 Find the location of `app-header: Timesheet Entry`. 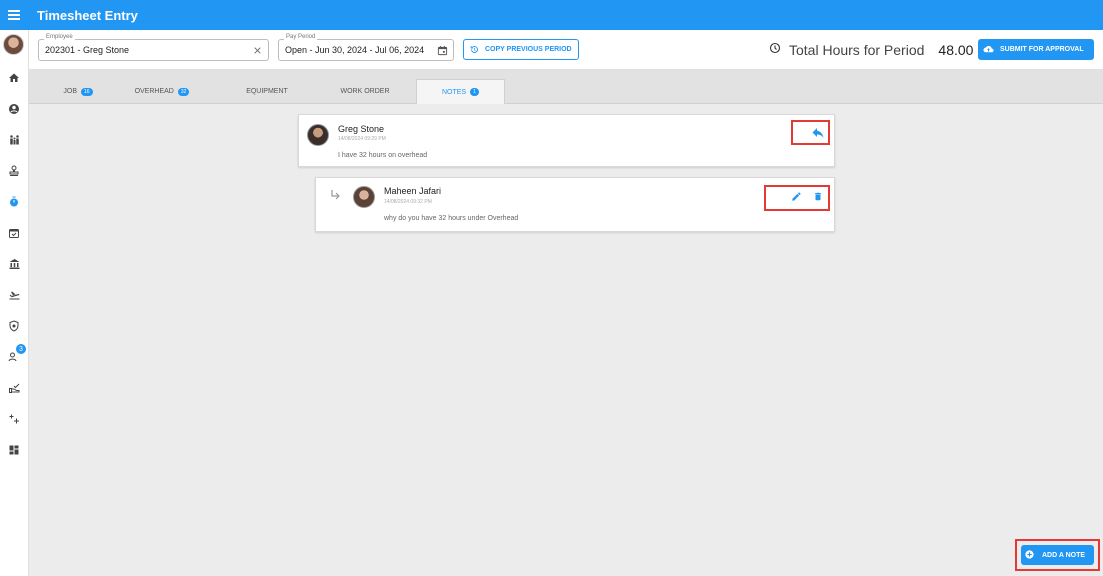

app-header: Timesheet Entry is located at coordinates (551, 15).